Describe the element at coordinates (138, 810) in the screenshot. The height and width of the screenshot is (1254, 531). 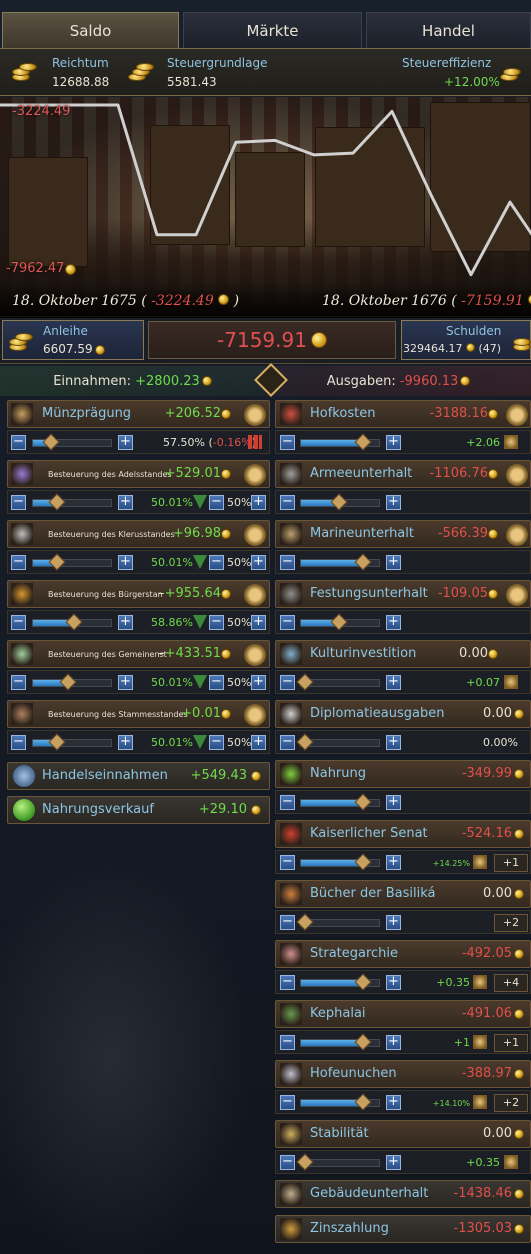
I see `income-row-header: Nahrungsverkauf +29.10` at that location.